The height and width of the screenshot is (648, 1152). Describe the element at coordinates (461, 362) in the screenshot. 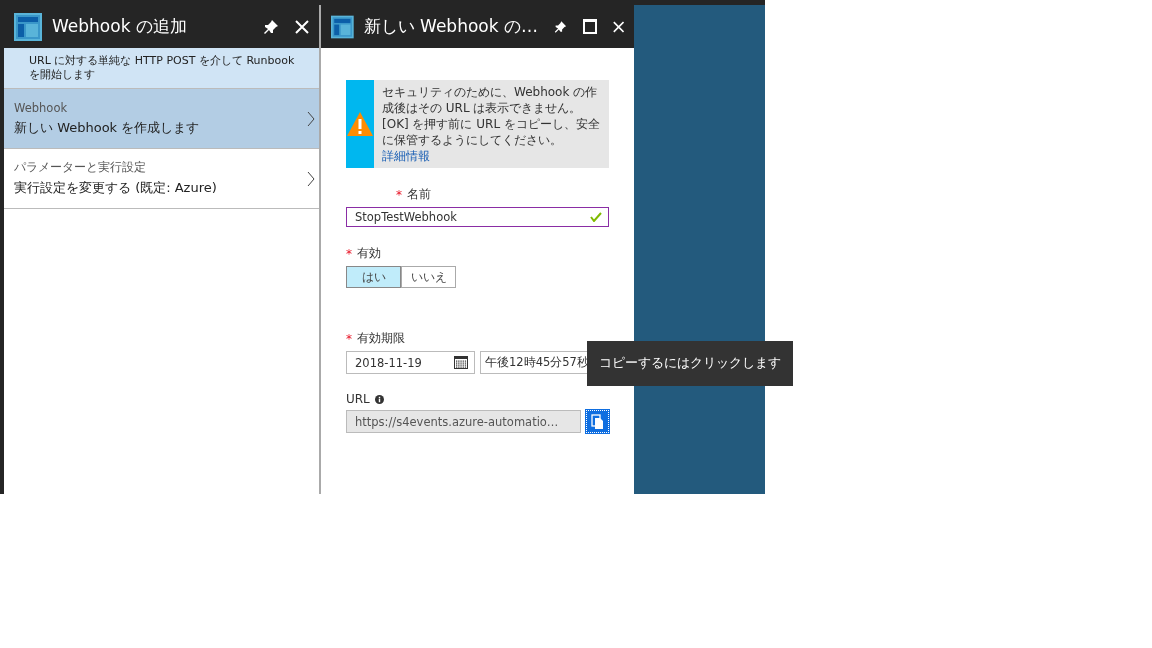

I see `calendar-icon` at that location.